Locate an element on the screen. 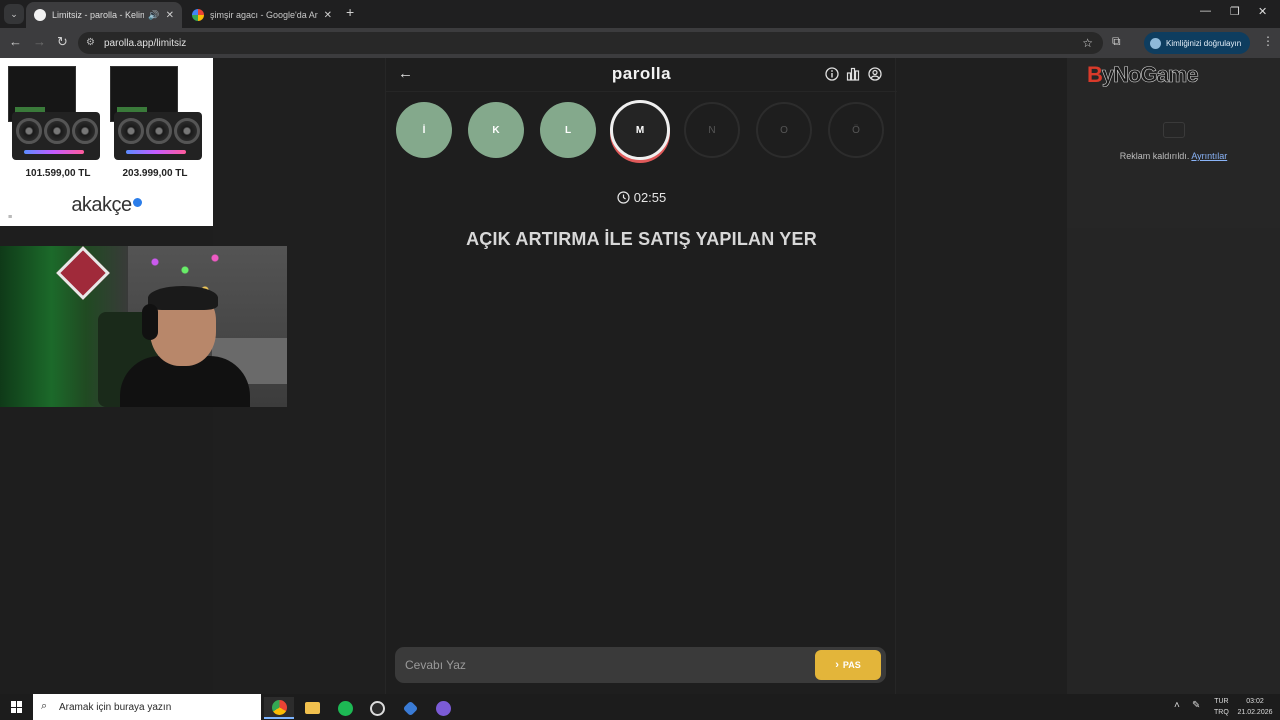 This screenshot has height=720, width=1280. tab-parolla: Limitsiz - parolla - Kelime o 🔊 ✕ is located at coordinates (104, 15).